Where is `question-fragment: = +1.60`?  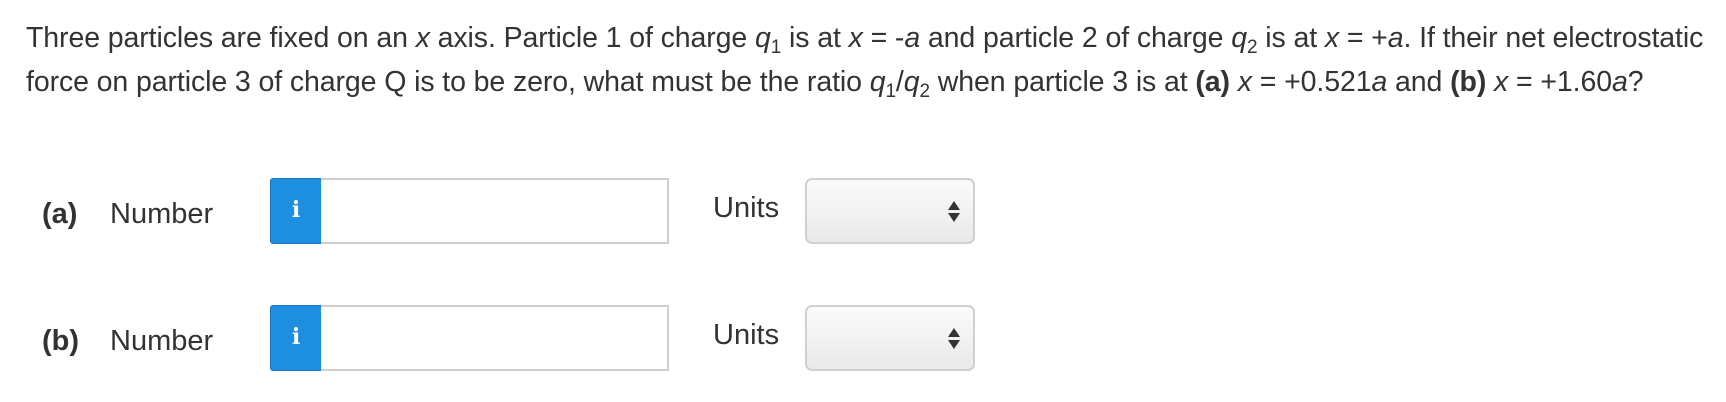 question-fragment: = +1.60 is located at coordinates (1560, 82).